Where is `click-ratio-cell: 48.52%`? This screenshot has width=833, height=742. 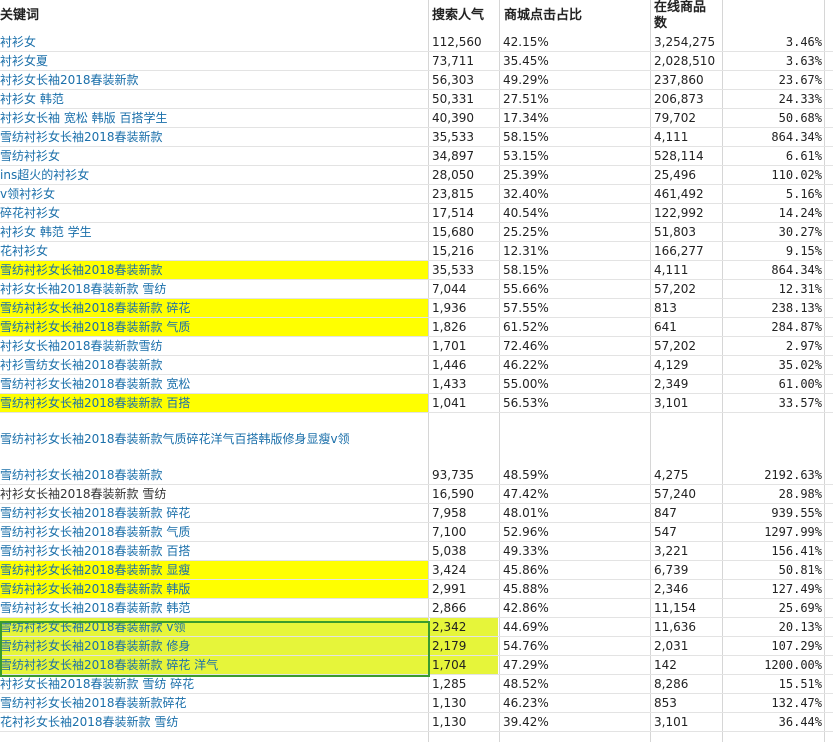 click-ratio-cell: 48.52% is located at coordinates (575, 684).